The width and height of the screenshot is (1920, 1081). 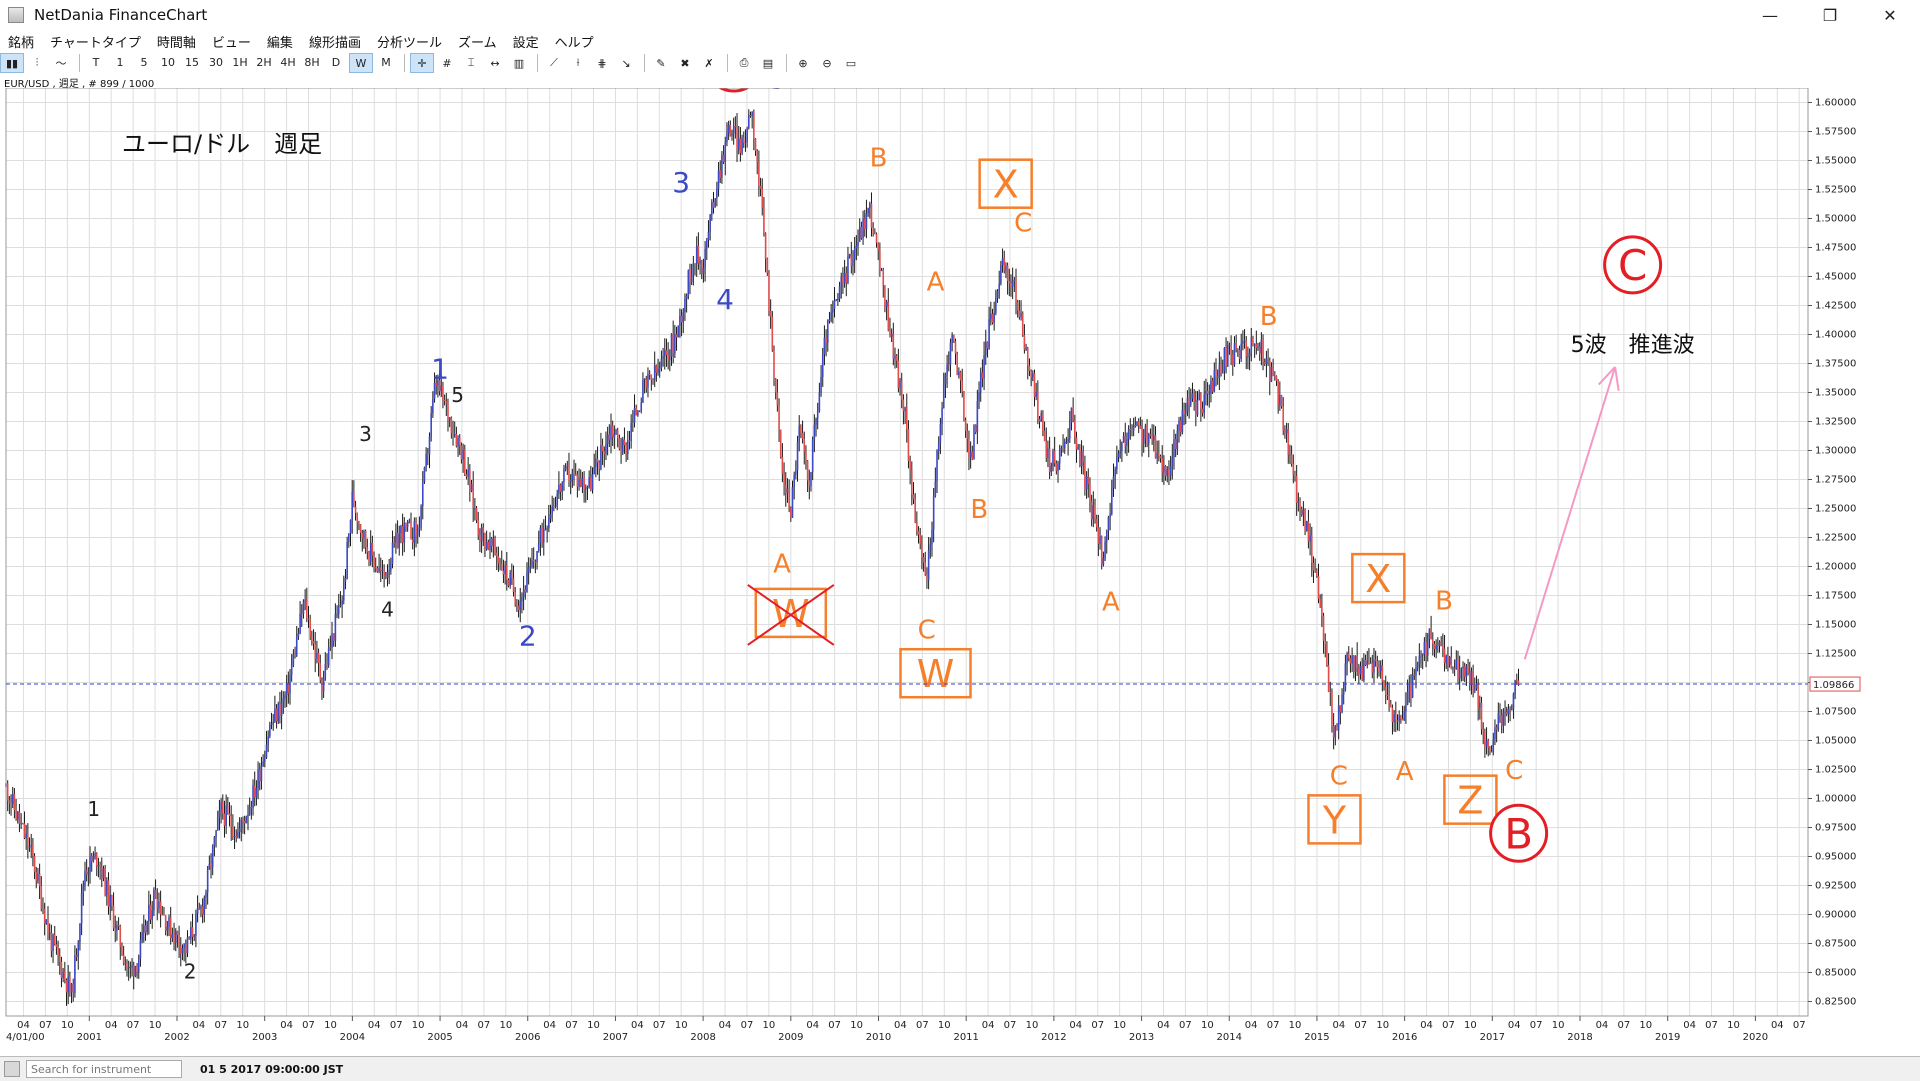 What do you see at coordinates (104, 1069) in the screenshot?
I see `search-instrument-input: Search for instrument` at bounding box center [104, 1069].